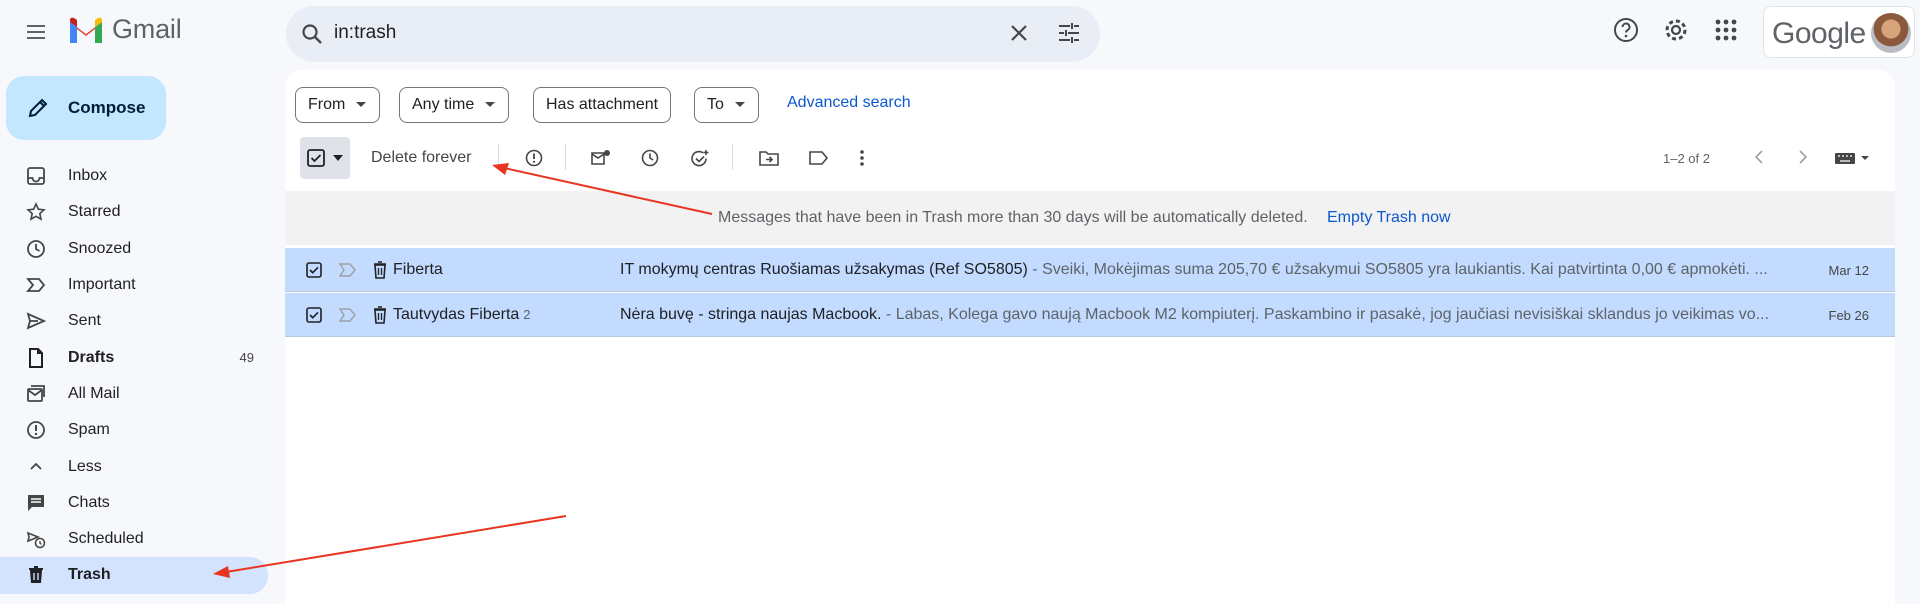 This screenshot has width=1920, height=604. I want to click on chevron-right-icon, so click(1803, 157).